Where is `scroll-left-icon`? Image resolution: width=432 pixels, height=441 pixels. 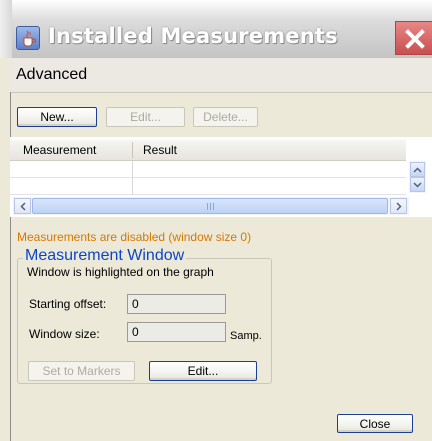
scroll-left-icon is located at coordinates (22, 206).